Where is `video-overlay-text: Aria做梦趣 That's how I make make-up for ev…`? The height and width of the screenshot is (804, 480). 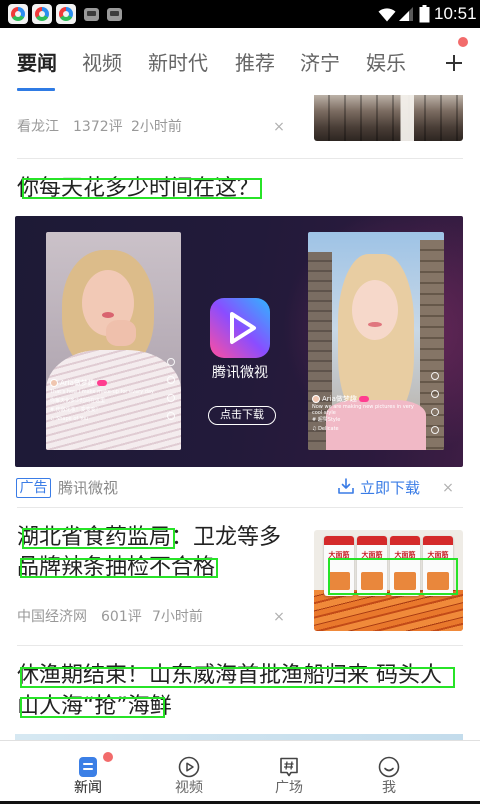
video-overlay-text: Aria做梦趣 That's how I make make-up for ev… is located at coordinates (107, 401).